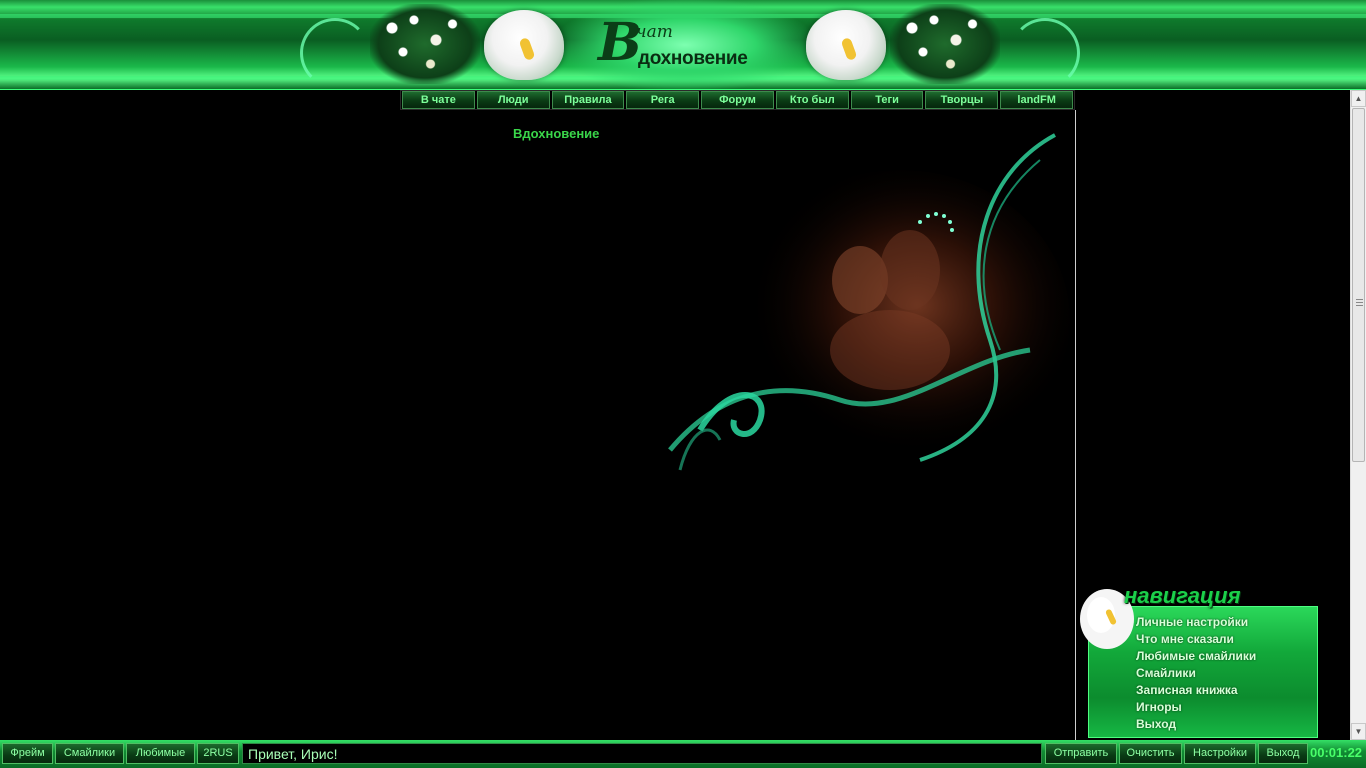 The height and width of the screenshot is (768, 1366). Describe the element at coordinates (1358, 98) in the screenshot. I see `arrow-up-icon: ▲` at that location.